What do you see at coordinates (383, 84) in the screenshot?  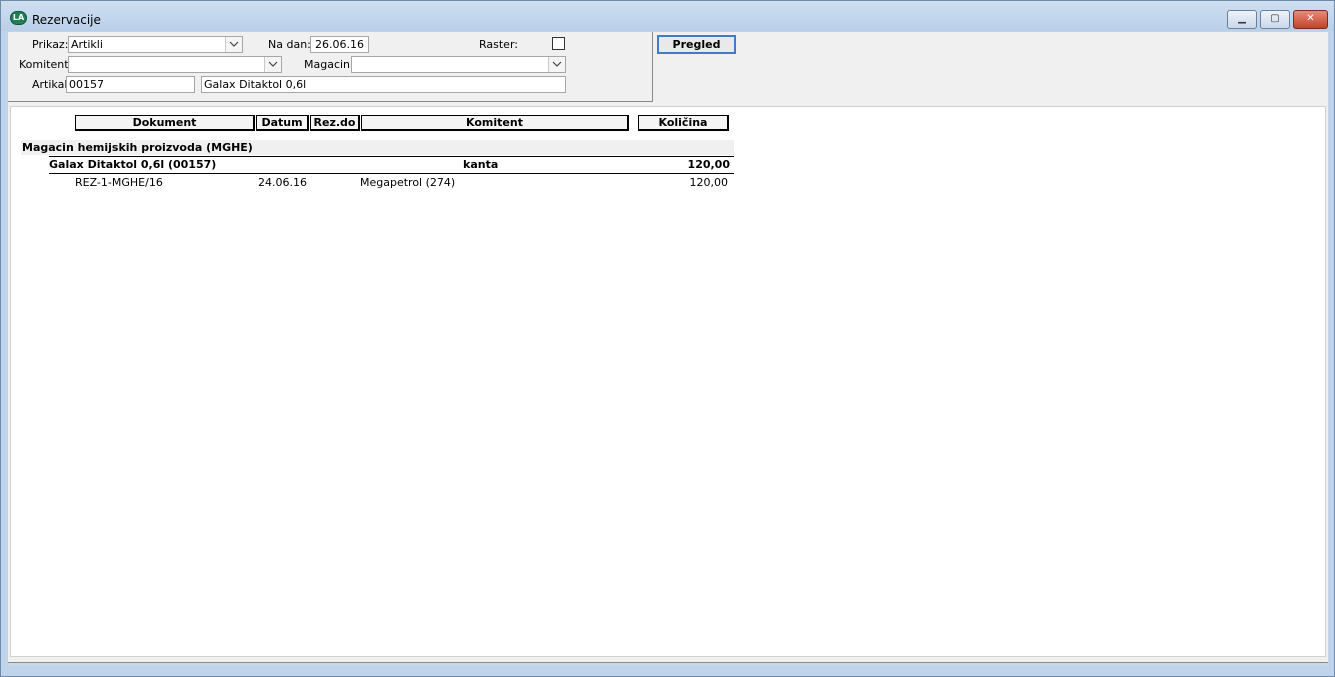 I see `artikal-name-input: Galax Ditaktol 0,6l` at bounding box center [383, 84].